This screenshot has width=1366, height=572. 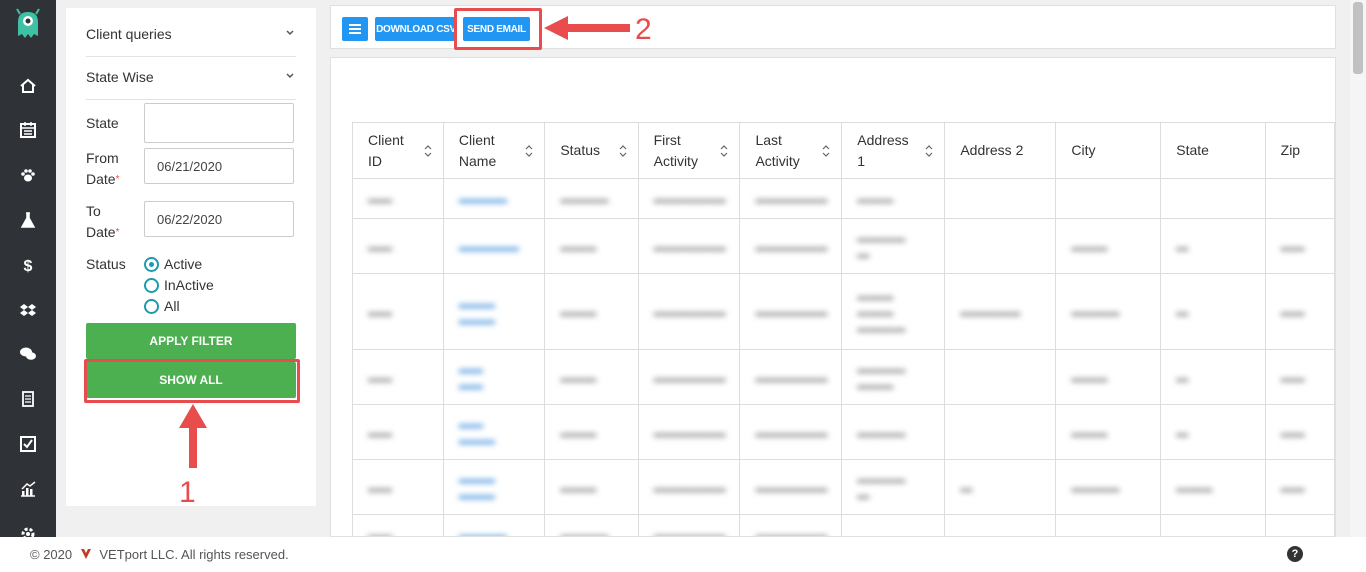 I want to click on to-label-line2: Date, so click(x=101, y=232).